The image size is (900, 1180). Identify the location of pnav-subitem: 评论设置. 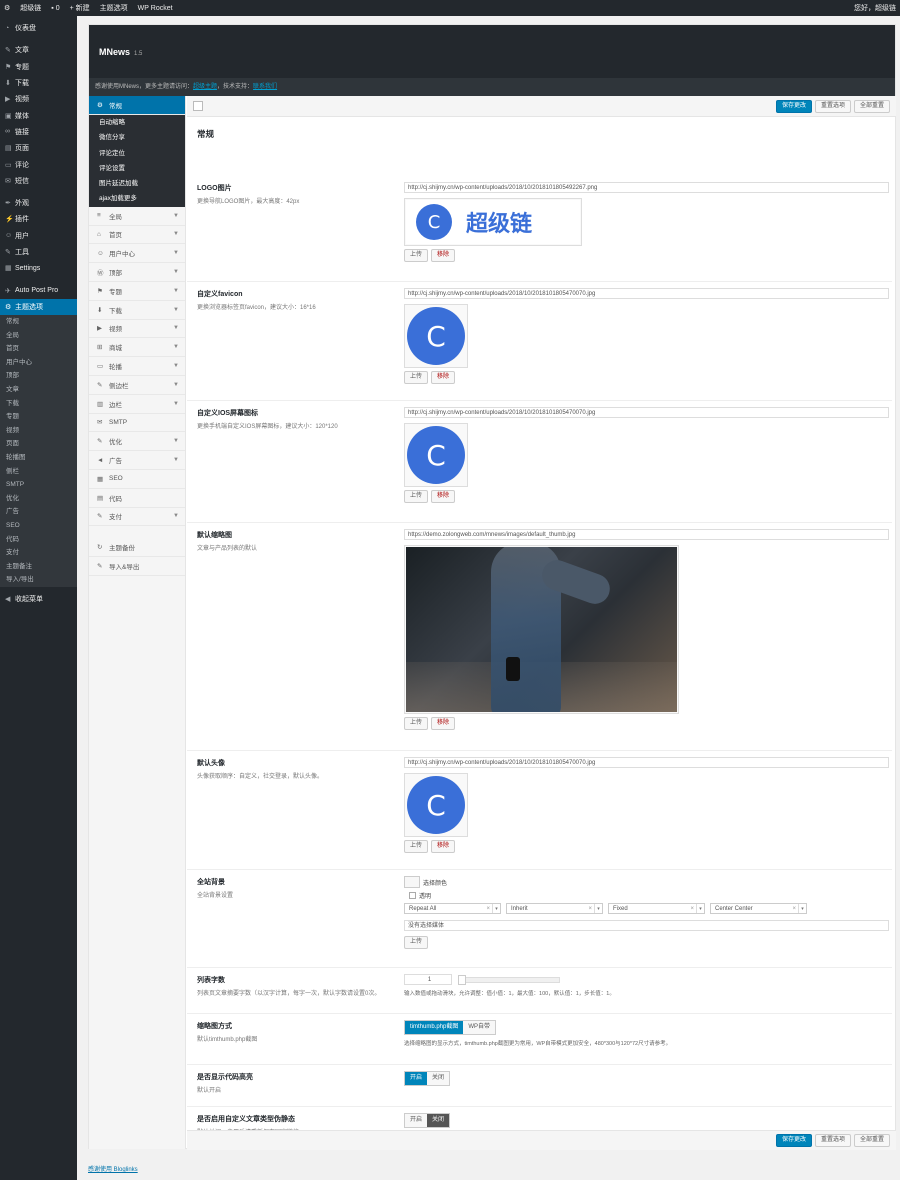
(137, 168).